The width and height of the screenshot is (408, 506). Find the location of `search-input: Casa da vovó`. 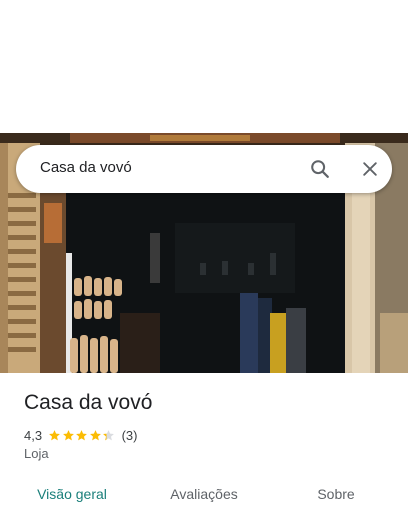

search-input: Casa da vovó is located at coordinates (86, 167).